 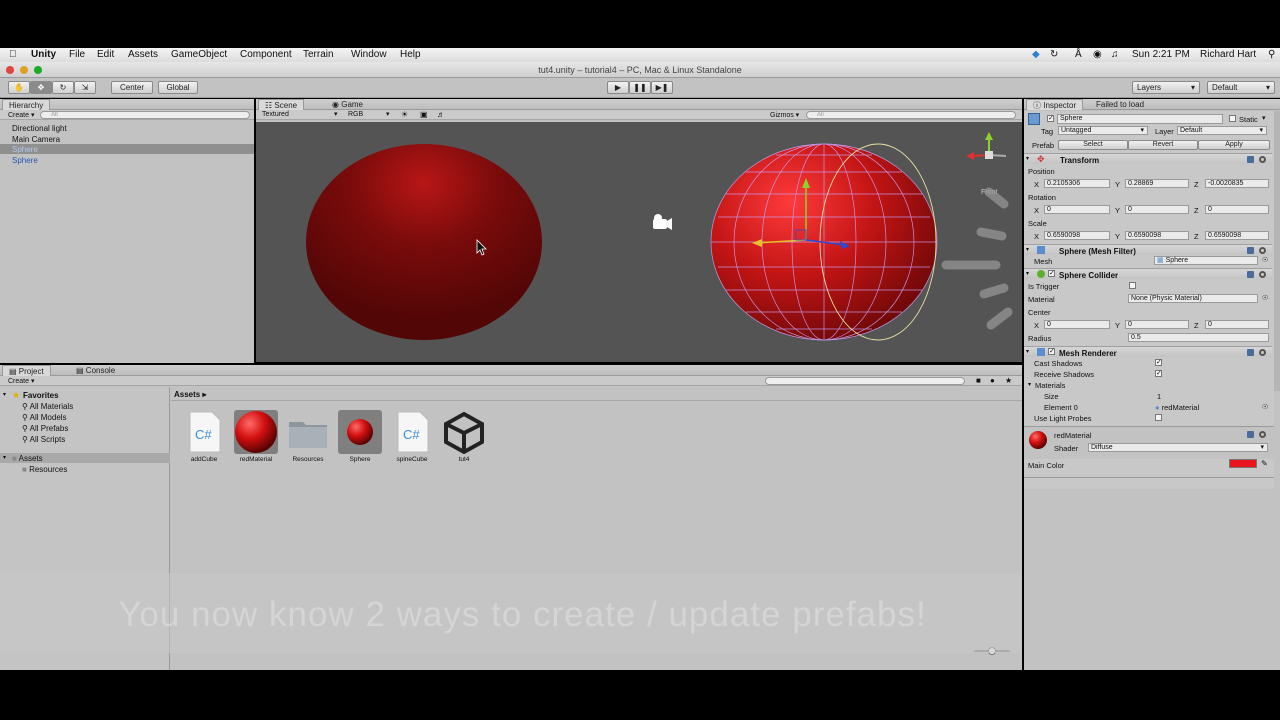 What do you see at coordinates (410, 54) in the screenshot?
I see `menu-help: Help` at bounding box center [410, 54].